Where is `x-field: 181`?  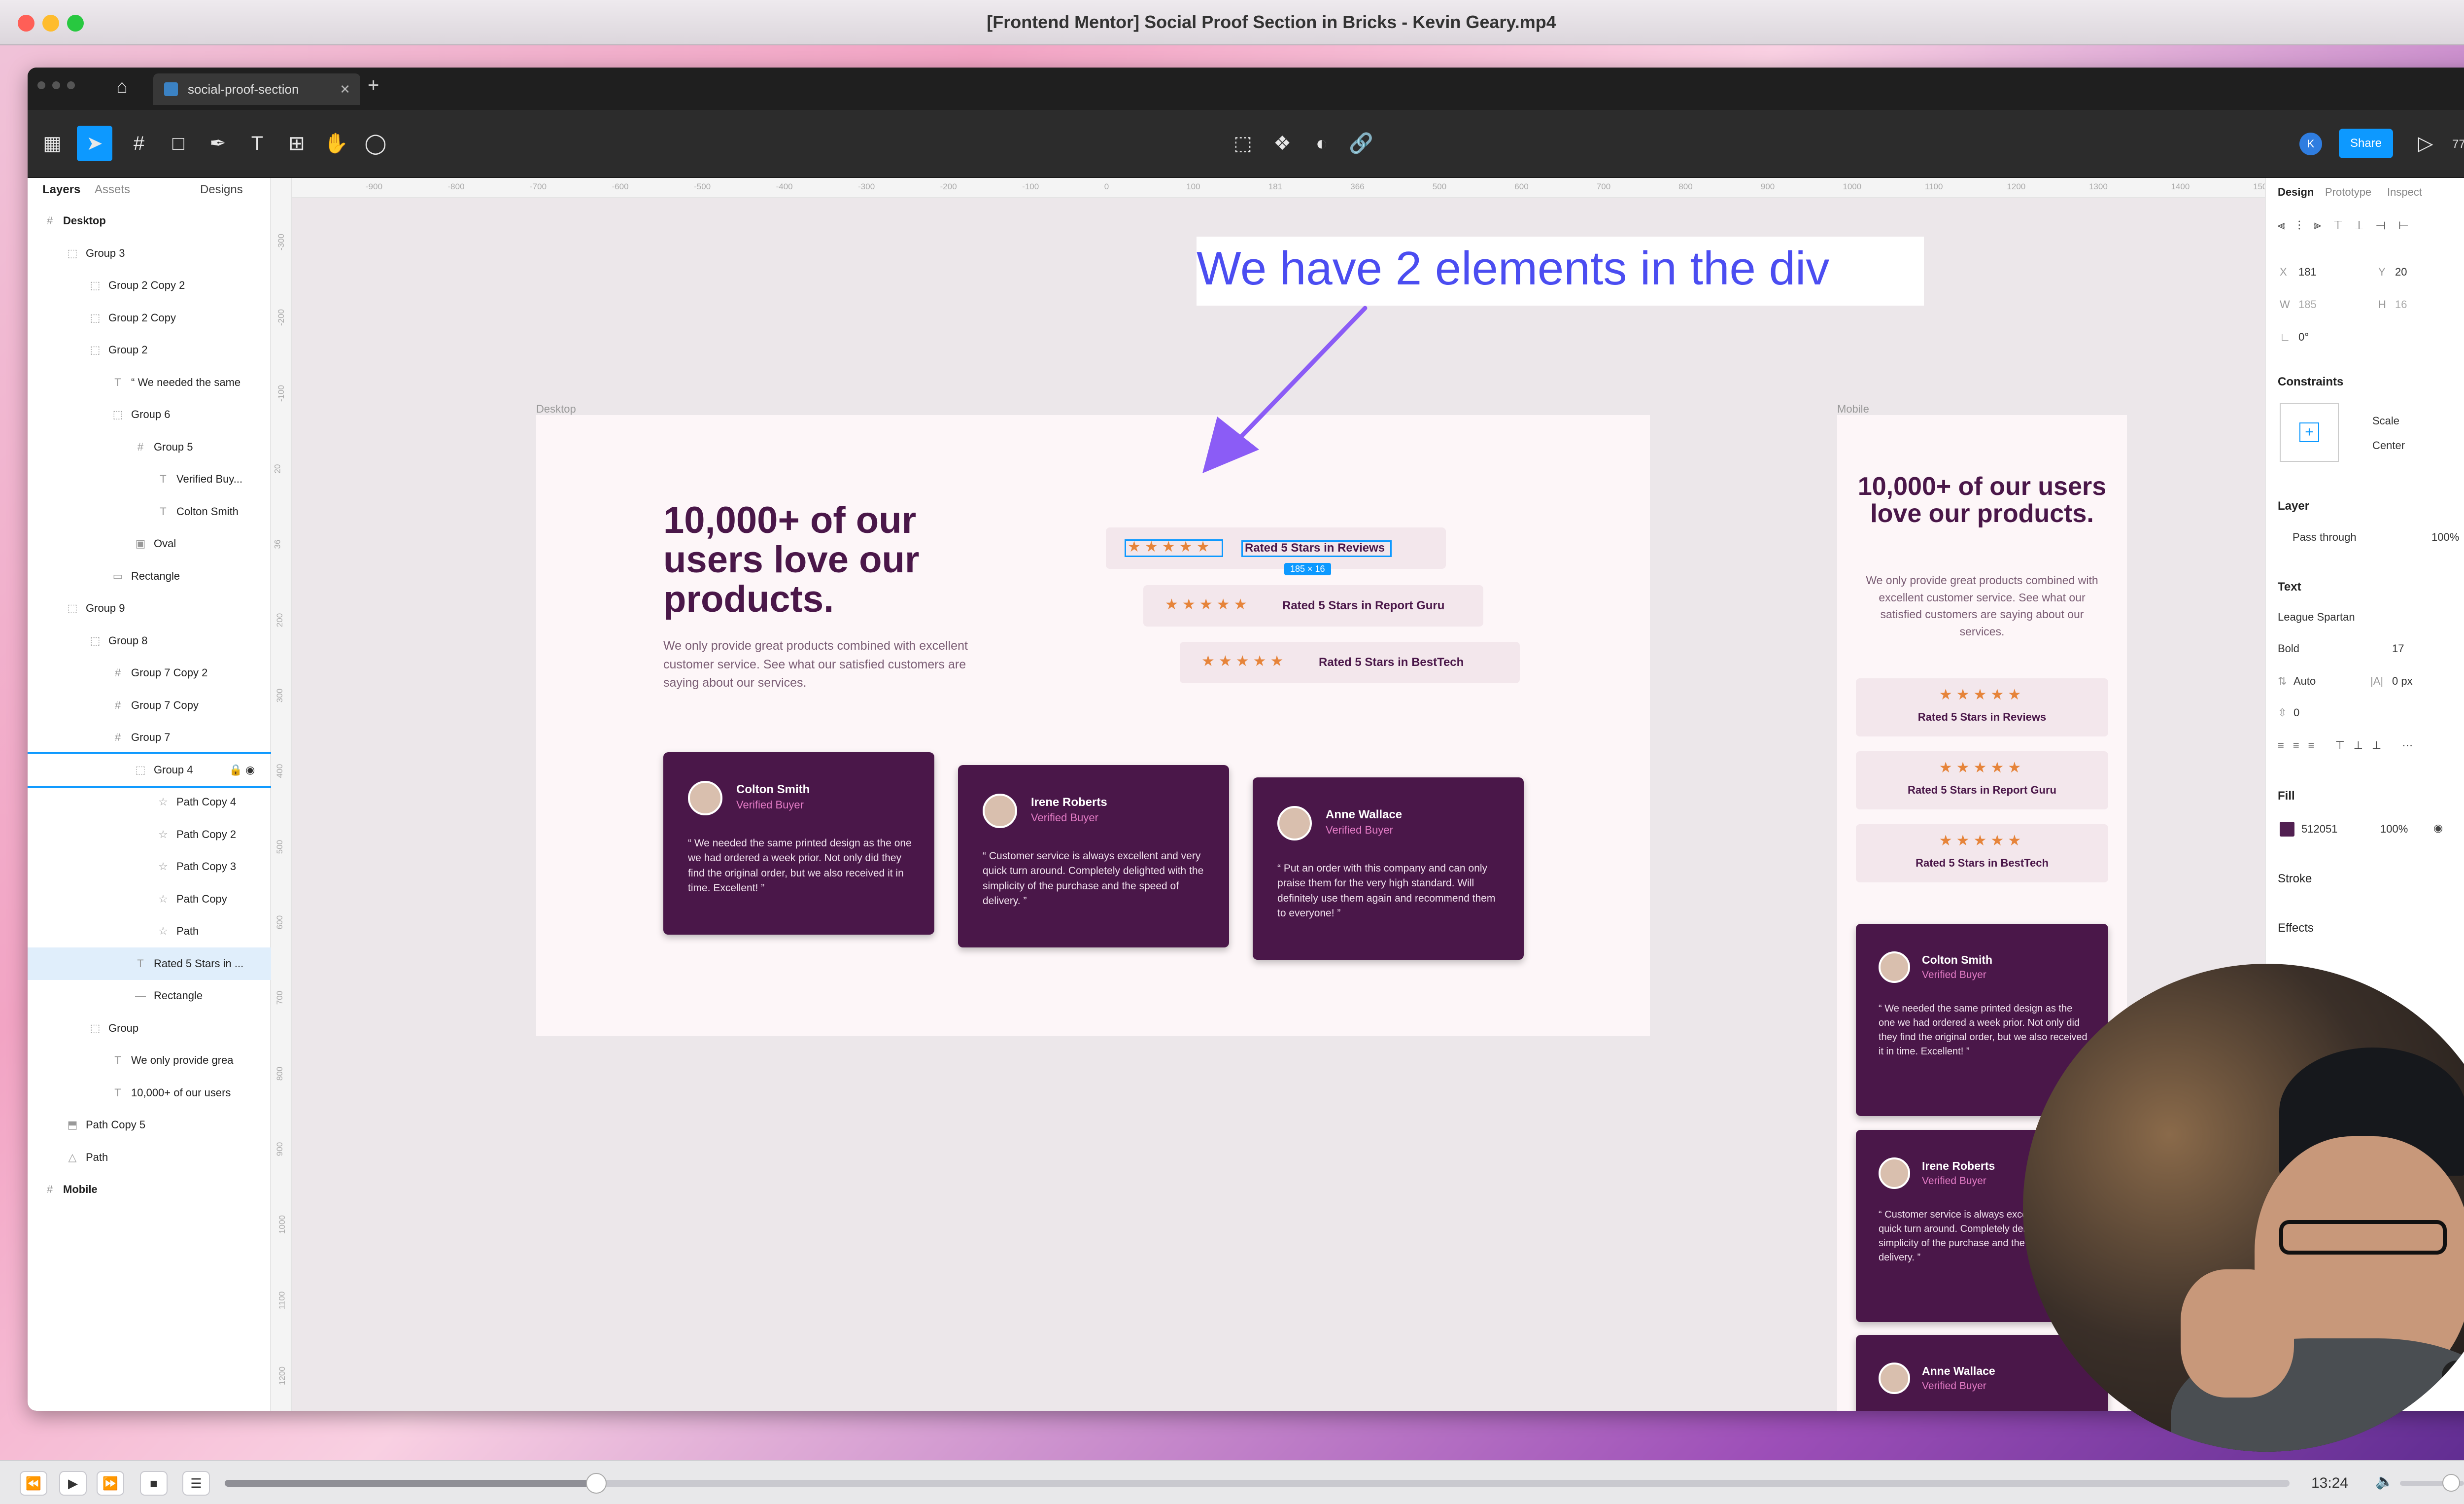 x-field: 181 is located at coordinates (2307, 272).